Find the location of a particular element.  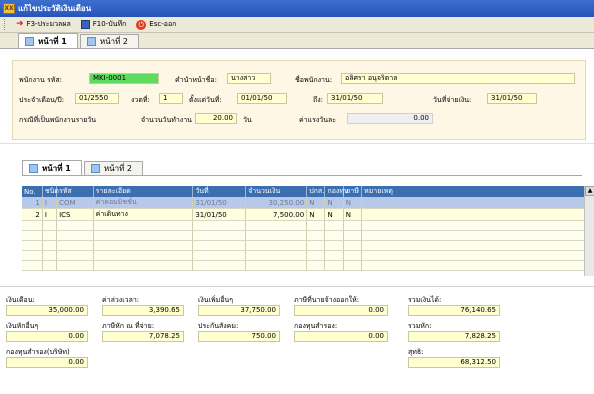

start-date-field: 01/01/50 is located at coordinates (262, 98).